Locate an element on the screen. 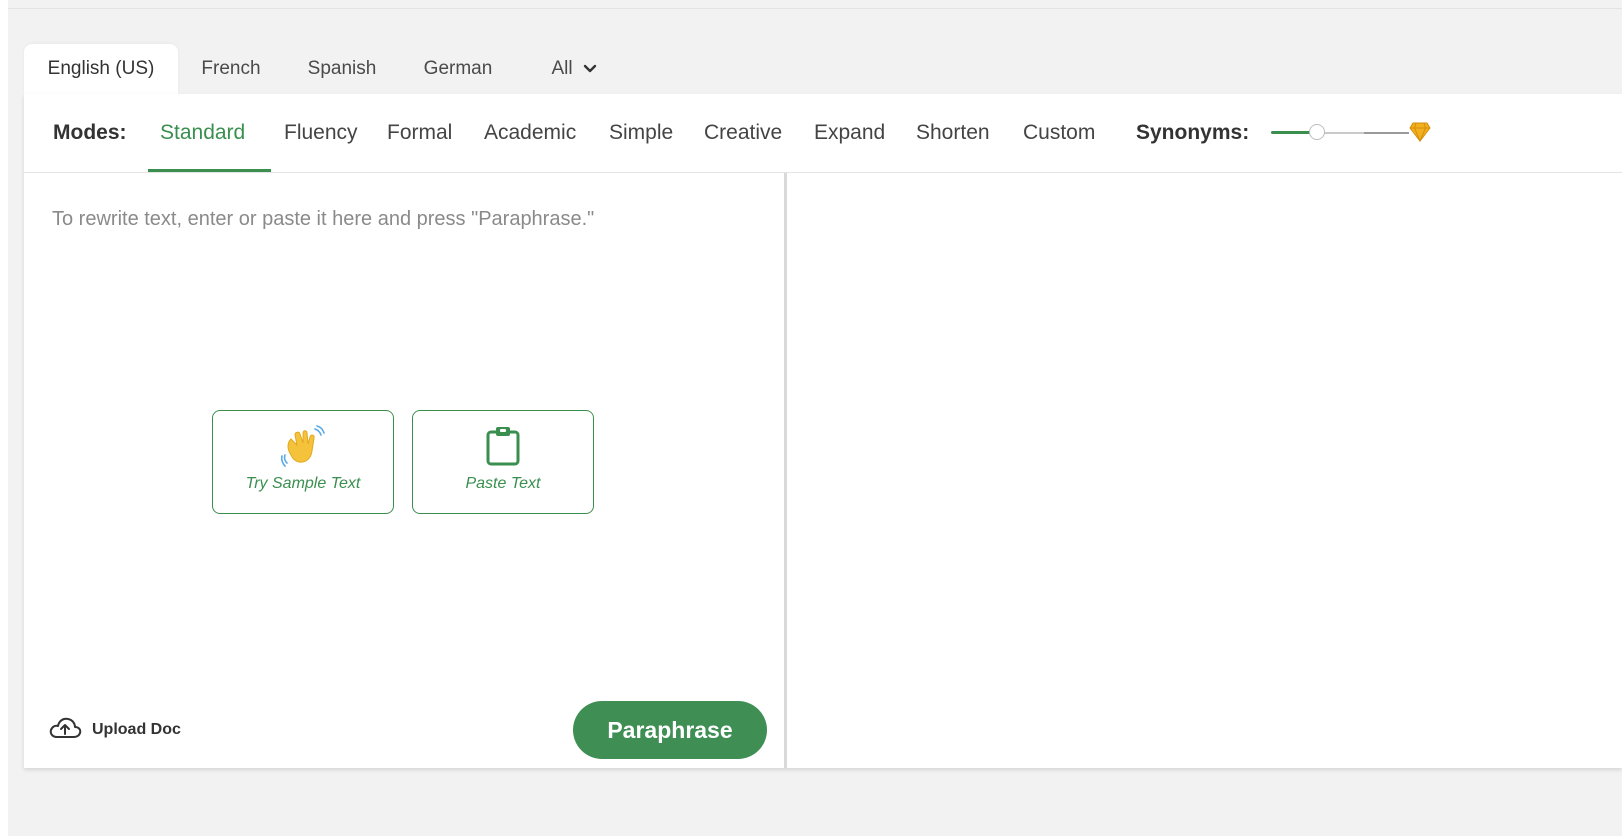 This screenshot has height=836, width=1622. synonyms-slider is located at coordinates (1351, 133).